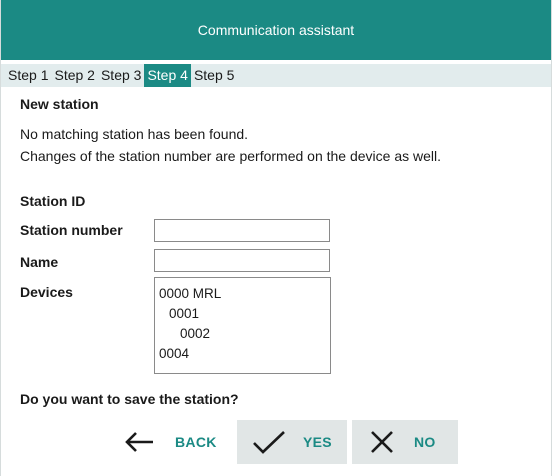  Describe the element at coordinates (242, 314) in the screenshot. I see `list-item: 0001` at that location.